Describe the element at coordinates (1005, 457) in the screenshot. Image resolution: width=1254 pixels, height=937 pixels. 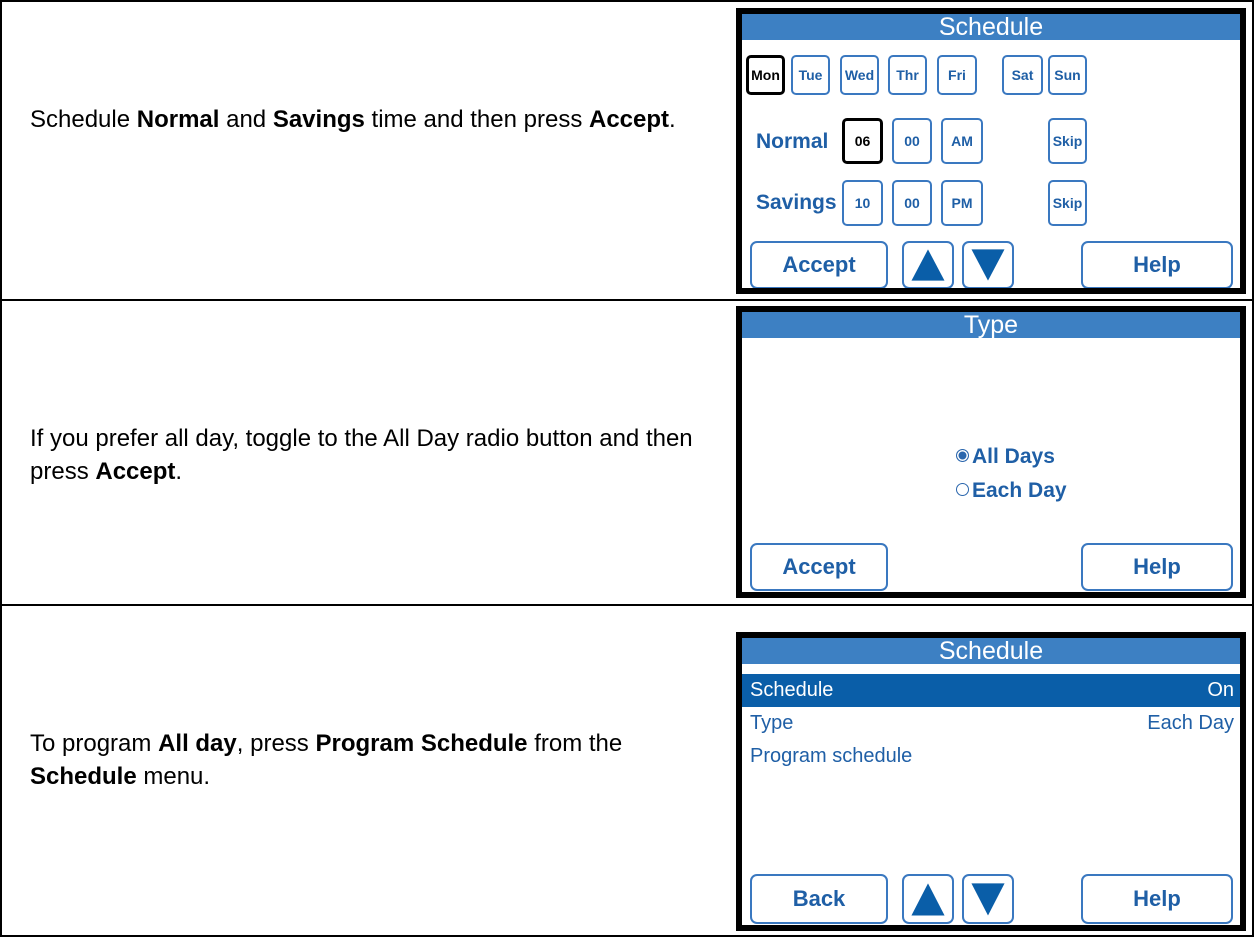
I see `radio-all-days: All Days` at that location.